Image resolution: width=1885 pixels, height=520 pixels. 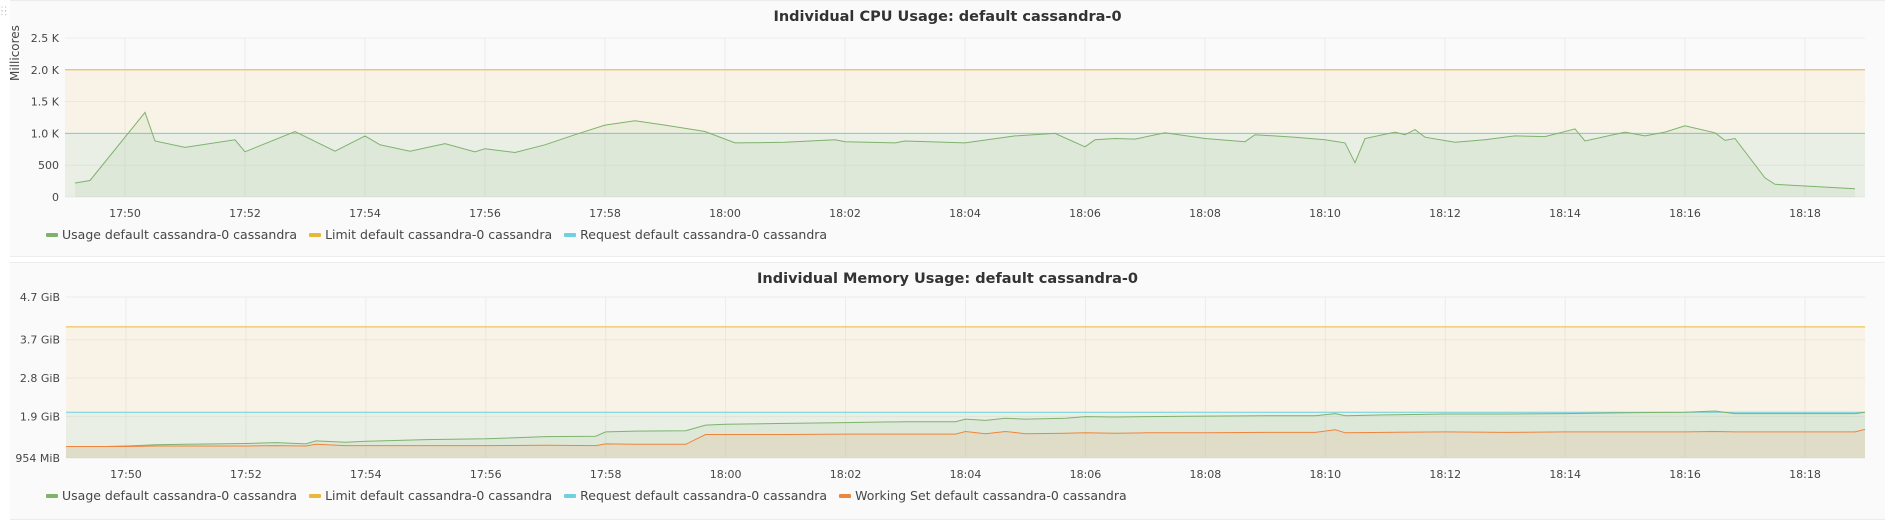 What do you see at coordinates (45, 38) in the screenshot?
I see `y-tick-label: 2.5 K` at bounding box center [45, 38].